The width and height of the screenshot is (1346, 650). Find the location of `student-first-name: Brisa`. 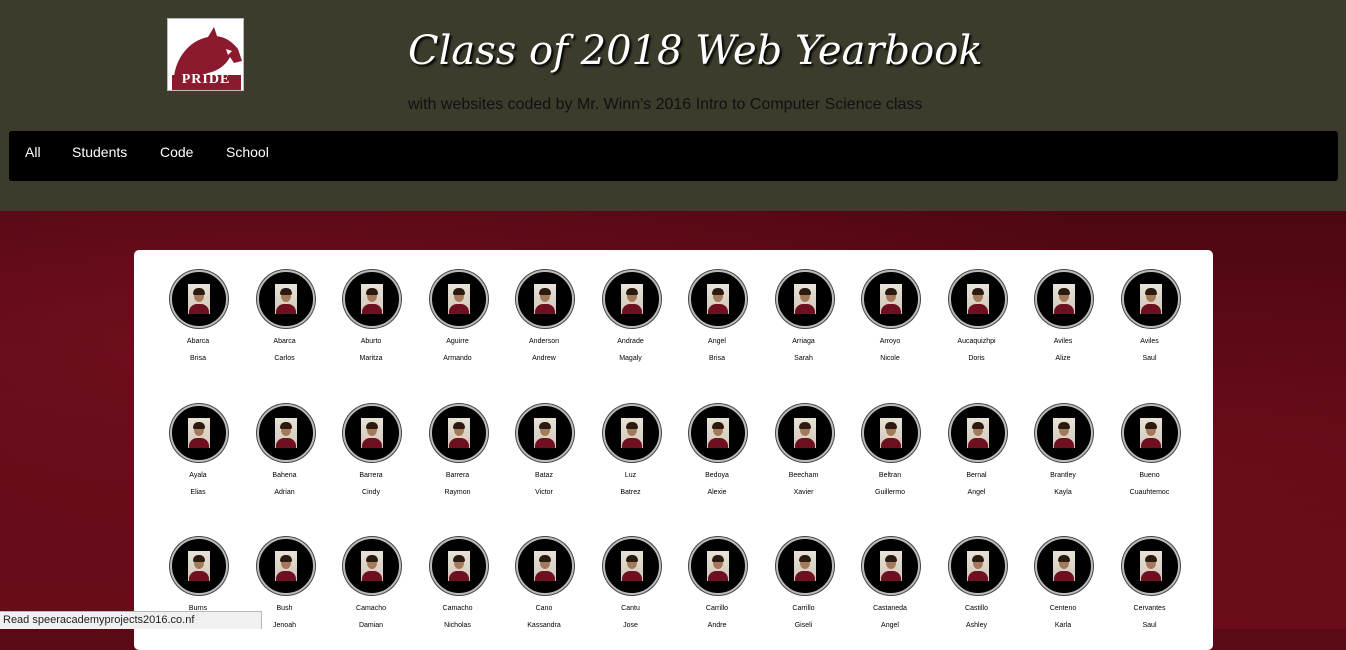

student-first-name: Brisa is located at coordinates (198, 358).